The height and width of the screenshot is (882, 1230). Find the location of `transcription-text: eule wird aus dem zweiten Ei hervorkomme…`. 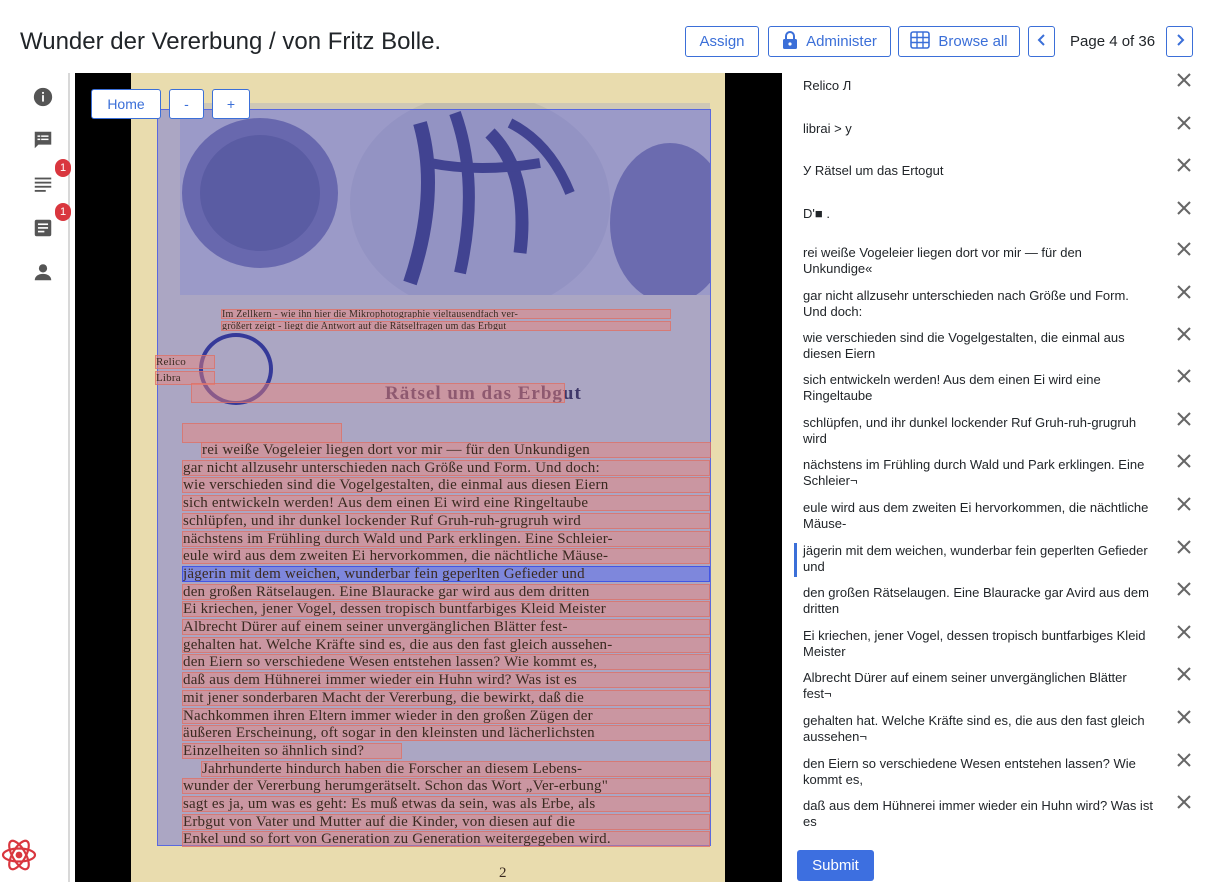

transcription-text: eule wird aus dem zweiten Ei hervorkomme… is located at coordinates (978, 516).